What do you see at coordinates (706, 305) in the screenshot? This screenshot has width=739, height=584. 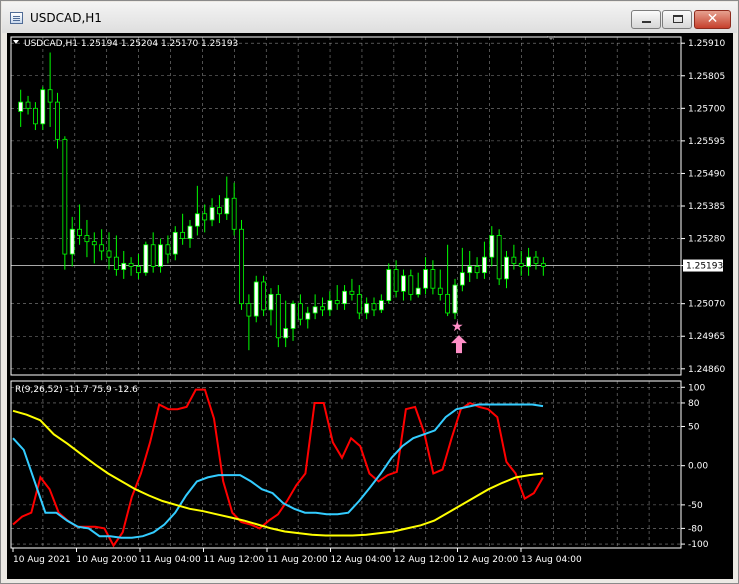 I see `price-tick-label: 1.25070` at bounding box center [706, 305].